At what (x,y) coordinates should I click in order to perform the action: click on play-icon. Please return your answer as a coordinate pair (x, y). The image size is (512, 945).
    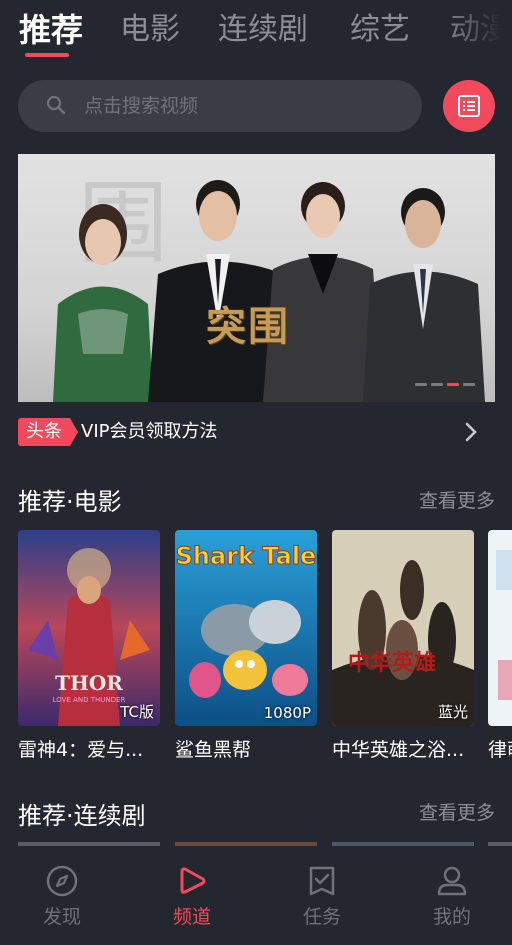
    Looking at the image, I should click on (193, 880).